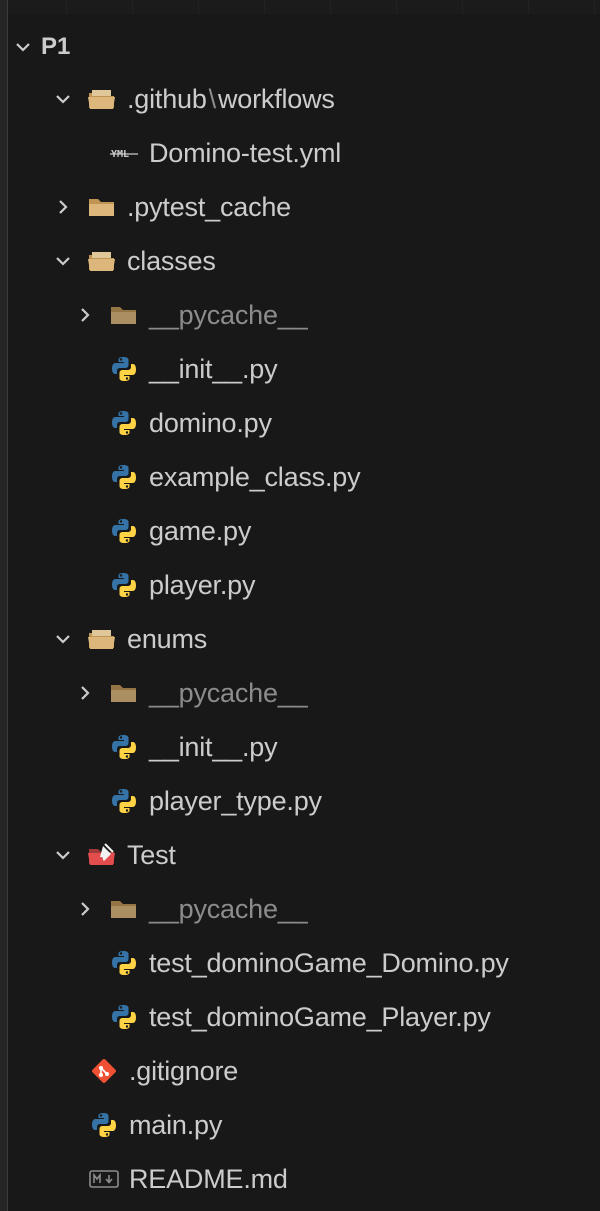 The height and width of the screenshot is (1211, 600). I want to click on tree-item-classes-pycache: __pycache__, so click(337, 315).